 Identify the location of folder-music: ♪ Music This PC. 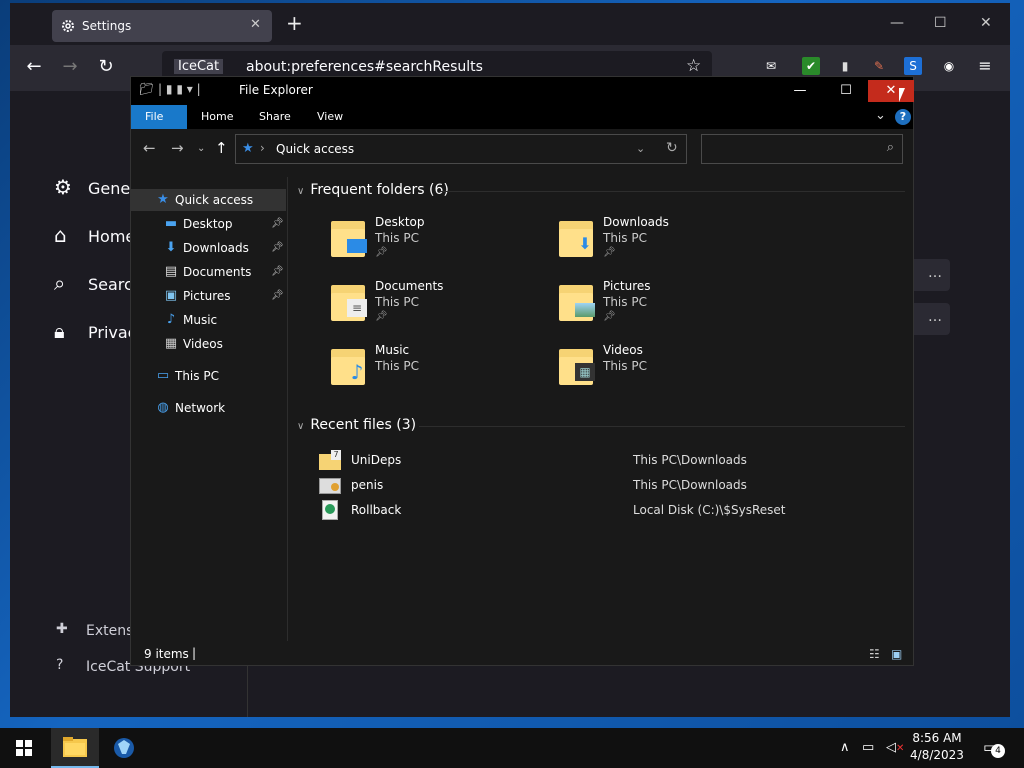
(439, 373).